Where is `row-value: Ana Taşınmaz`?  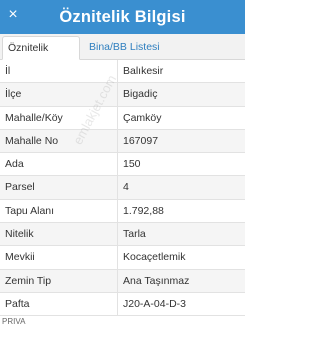 row-value: Ana Taşınmaz is located at coordinates (156, 280).